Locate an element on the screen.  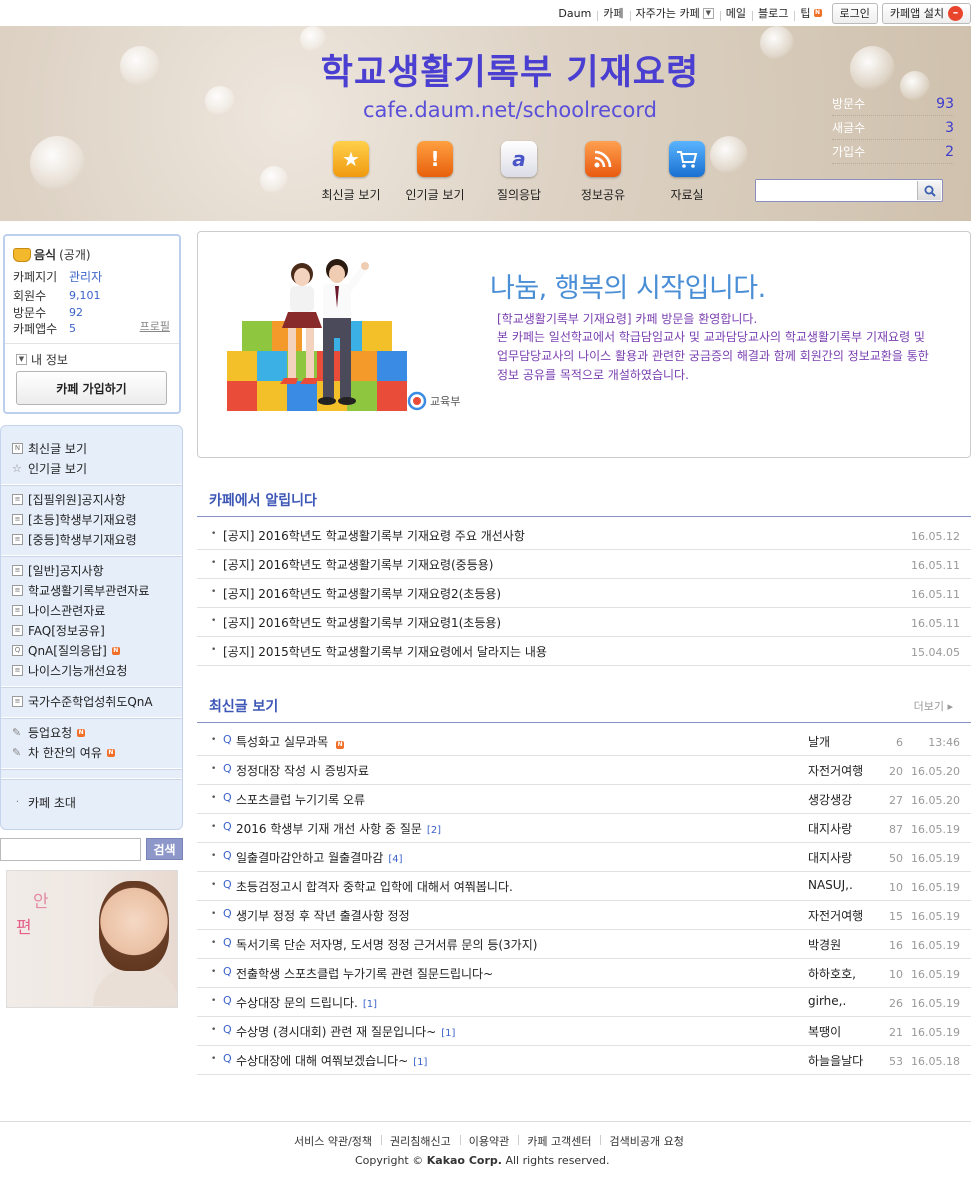
recent-title-link: 초등검정고시 합격자 중학교 입학에 대해서 여쭤봅니다. is located at coordinates (374, 886).